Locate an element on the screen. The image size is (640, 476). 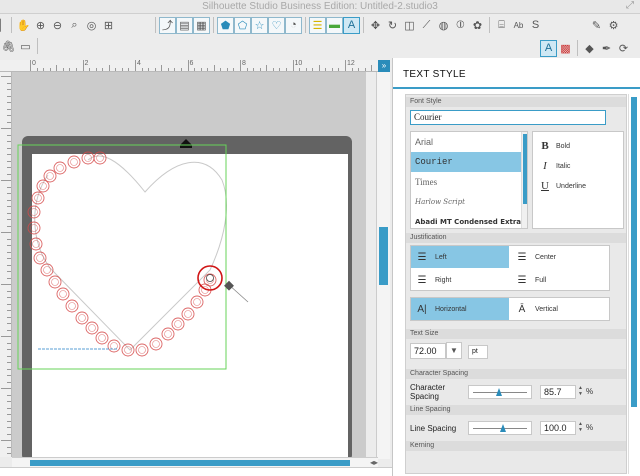
align-right-icon: ☰ is located at coordinates (422, 280).